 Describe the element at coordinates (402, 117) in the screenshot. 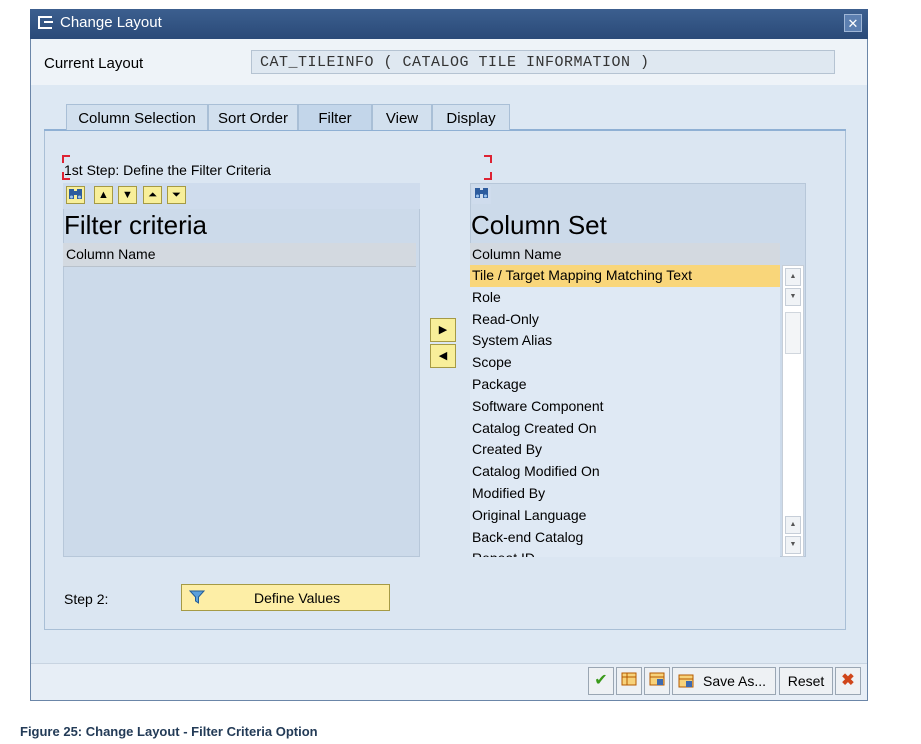

I see `tab-view: View` at that location.